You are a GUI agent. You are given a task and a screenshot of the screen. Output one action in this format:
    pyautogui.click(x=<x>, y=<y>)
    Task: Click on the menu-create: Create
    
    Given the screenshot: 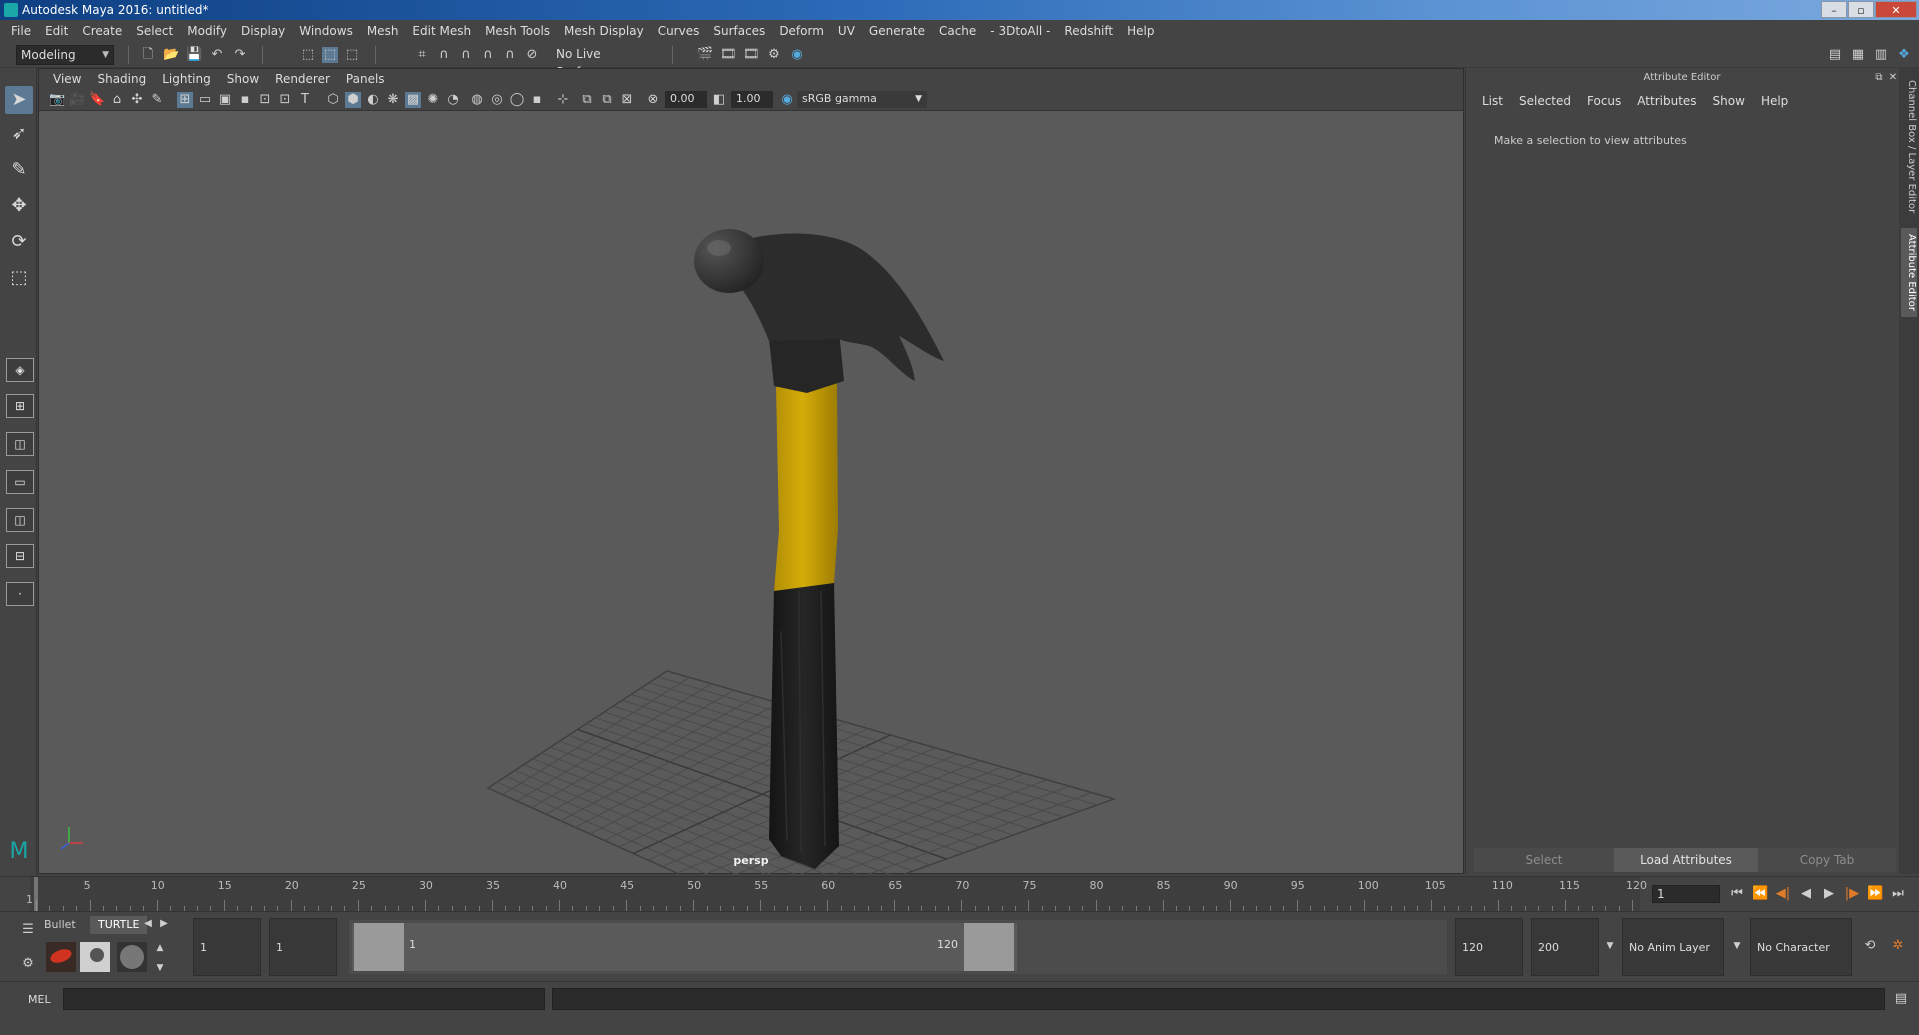 What is the action you would take?
    pyautogui.click(x=102, y=31)
    